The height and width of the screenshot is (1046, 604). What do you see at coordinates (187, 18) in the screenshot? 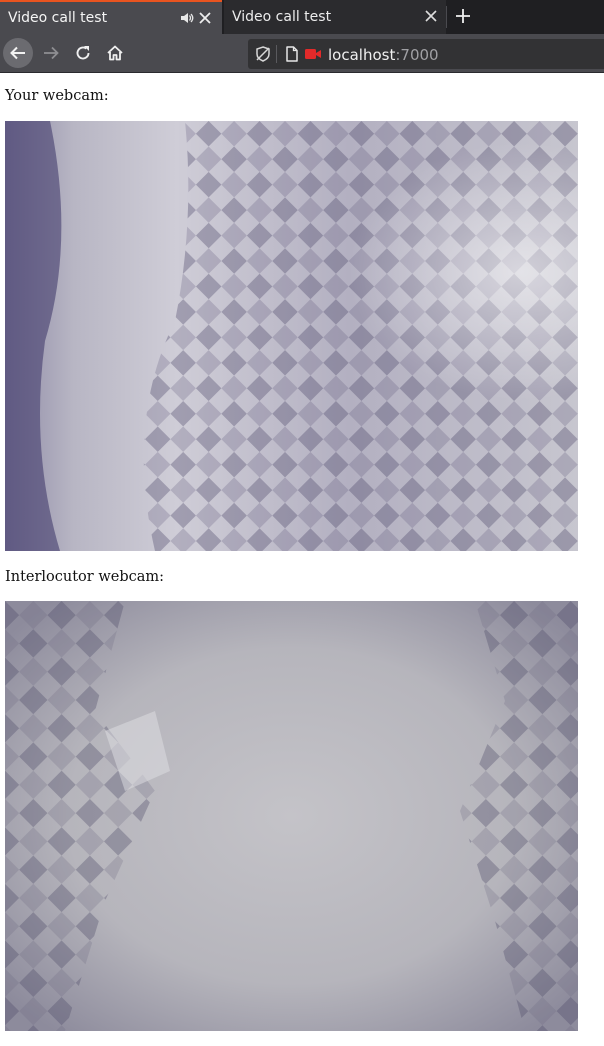
I see `speaker-icon` at bounding box center [187, 18].